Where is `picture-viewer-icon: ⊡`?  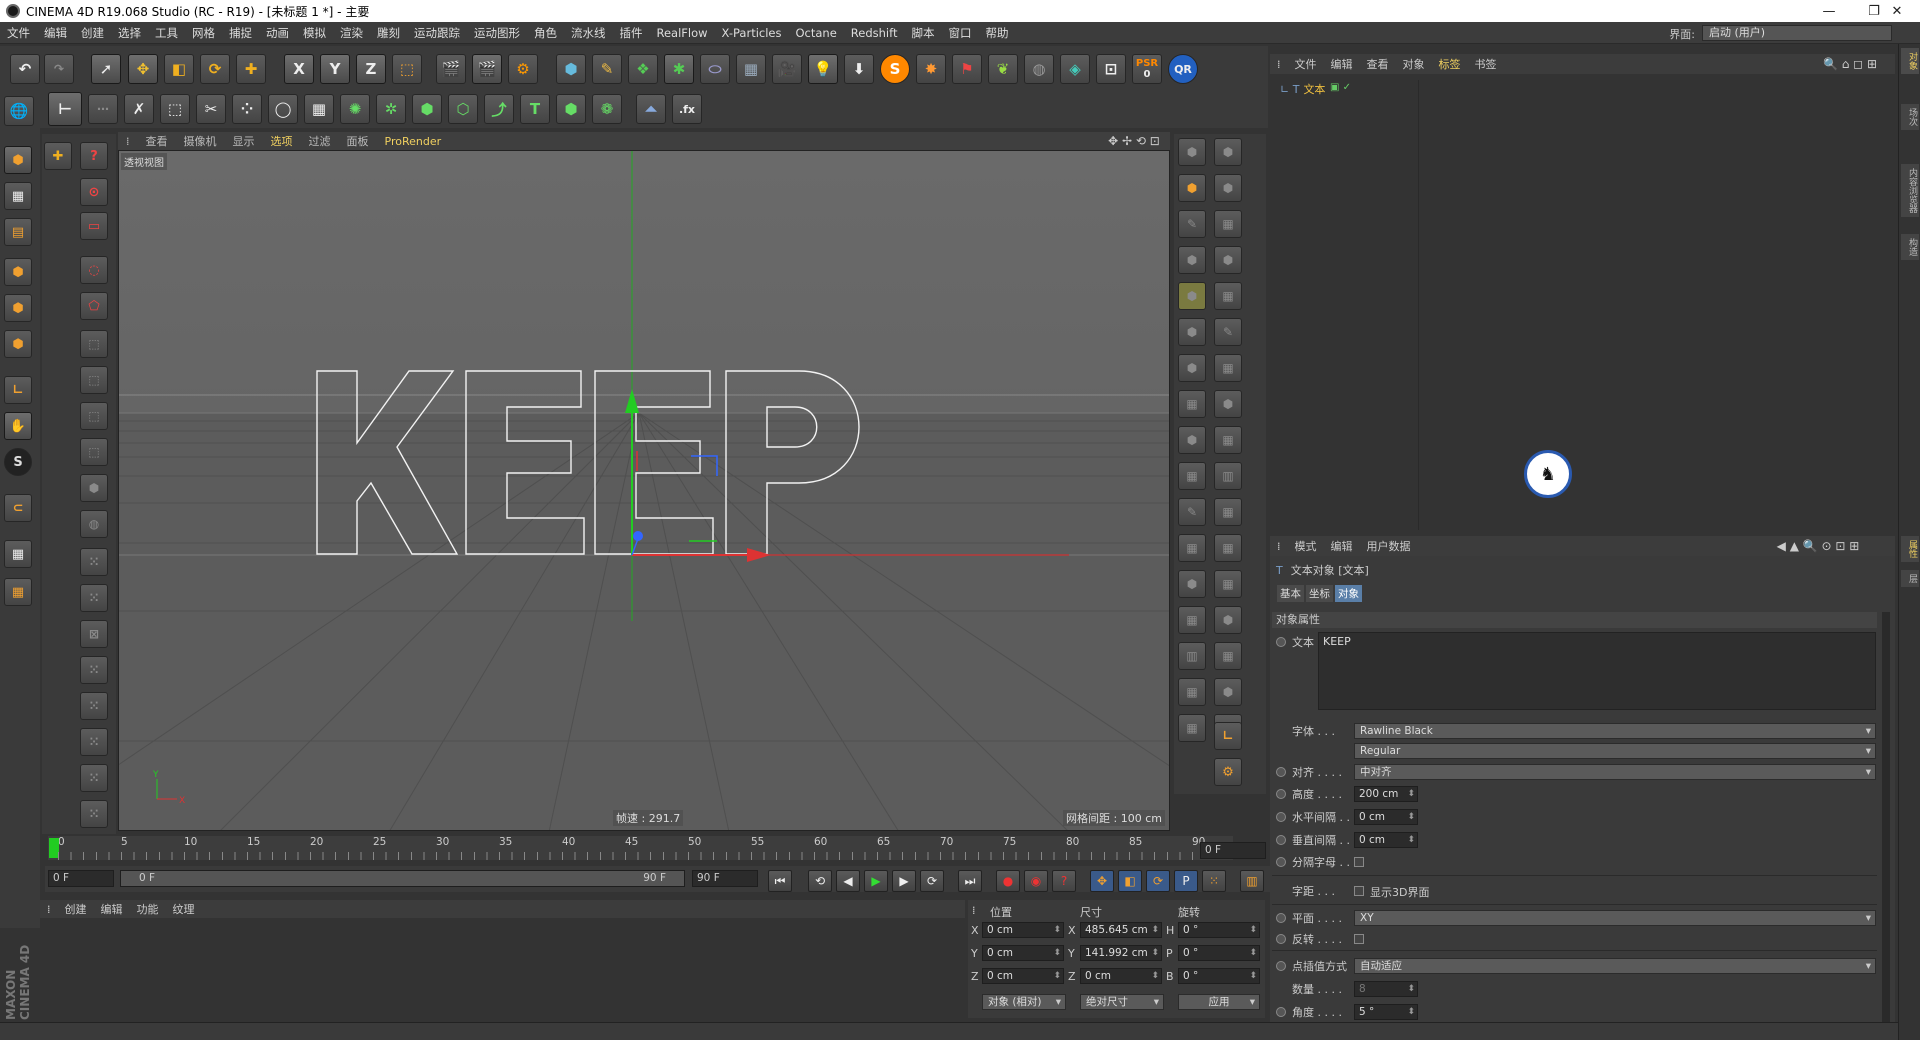 picture-viewer-icon: ⊡ is located at coordinates (1111, 69).